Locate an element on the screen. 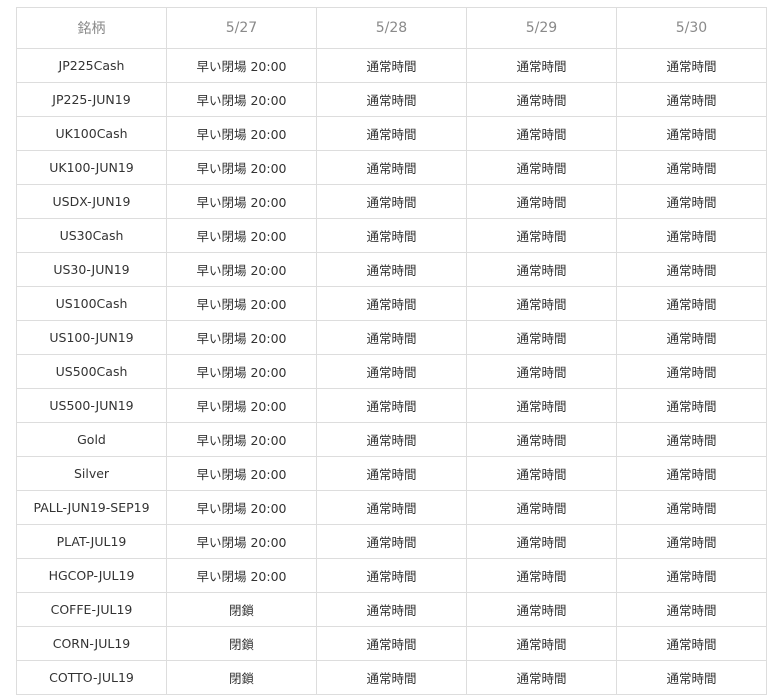 The width and height of the screenshot is (776, 695). table-row: Silver 早い閉場 20:00 通常時間 通常時間 通常時間 is located at coordinates (391, 473).